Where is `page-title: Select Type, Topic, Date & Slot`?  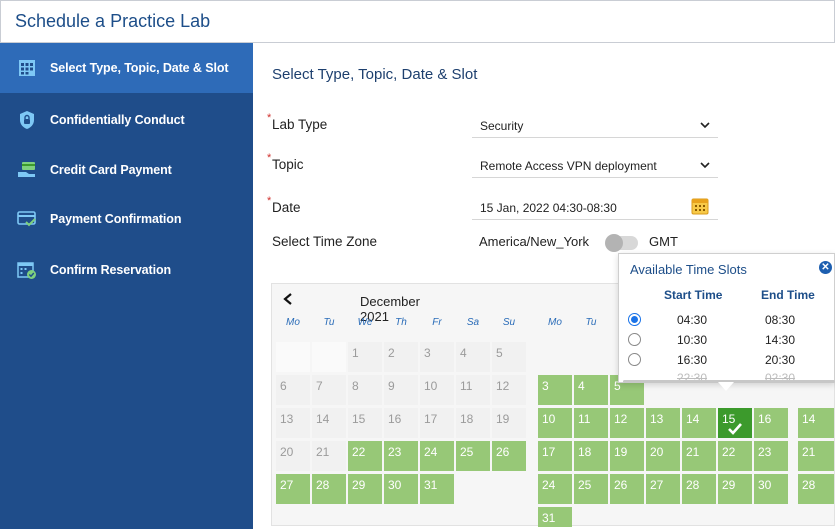 page-title: Select Type, Topic, Date & Slot is located at coordinates (375, 74).